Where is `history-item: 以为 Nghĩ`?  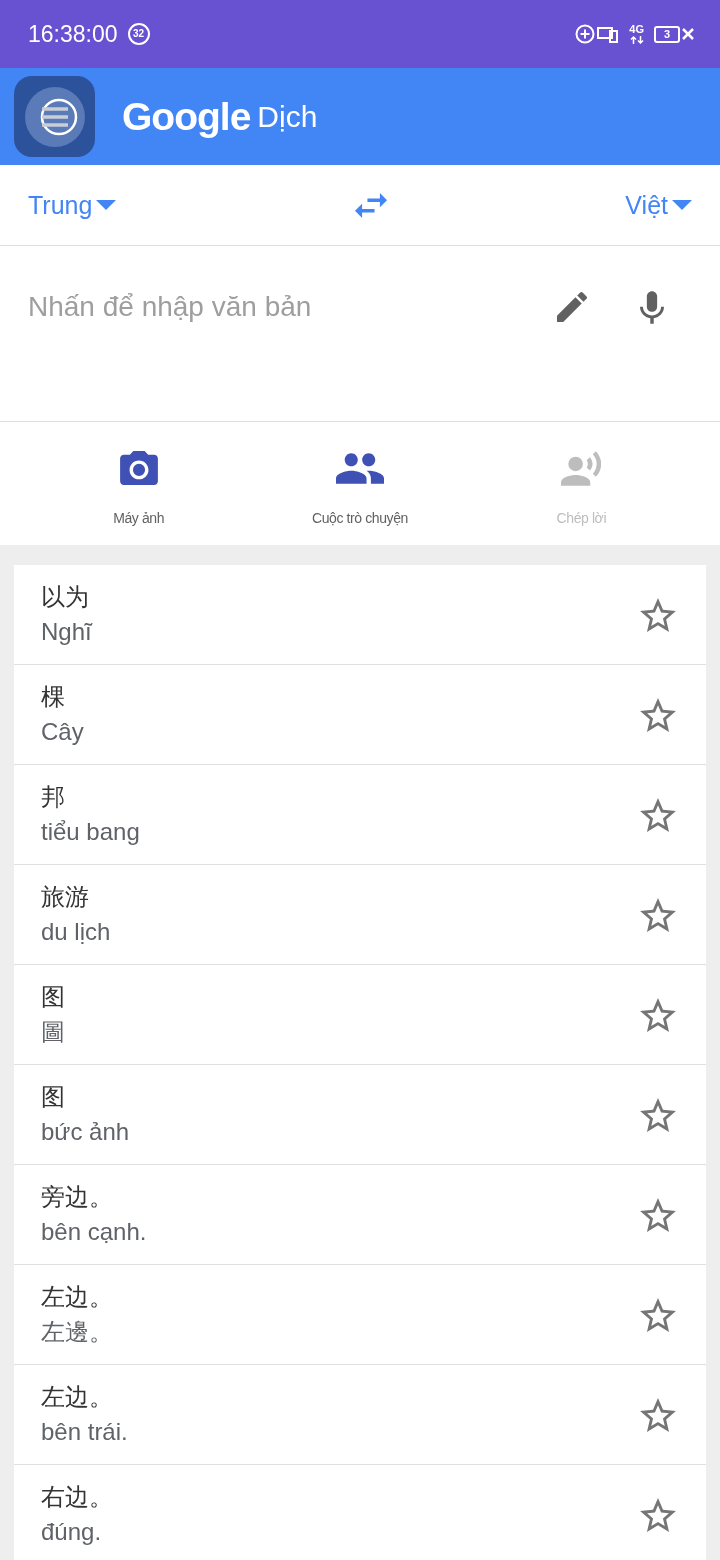 history-item: 以为 Nghĩ is located at coordinates (360, 615).